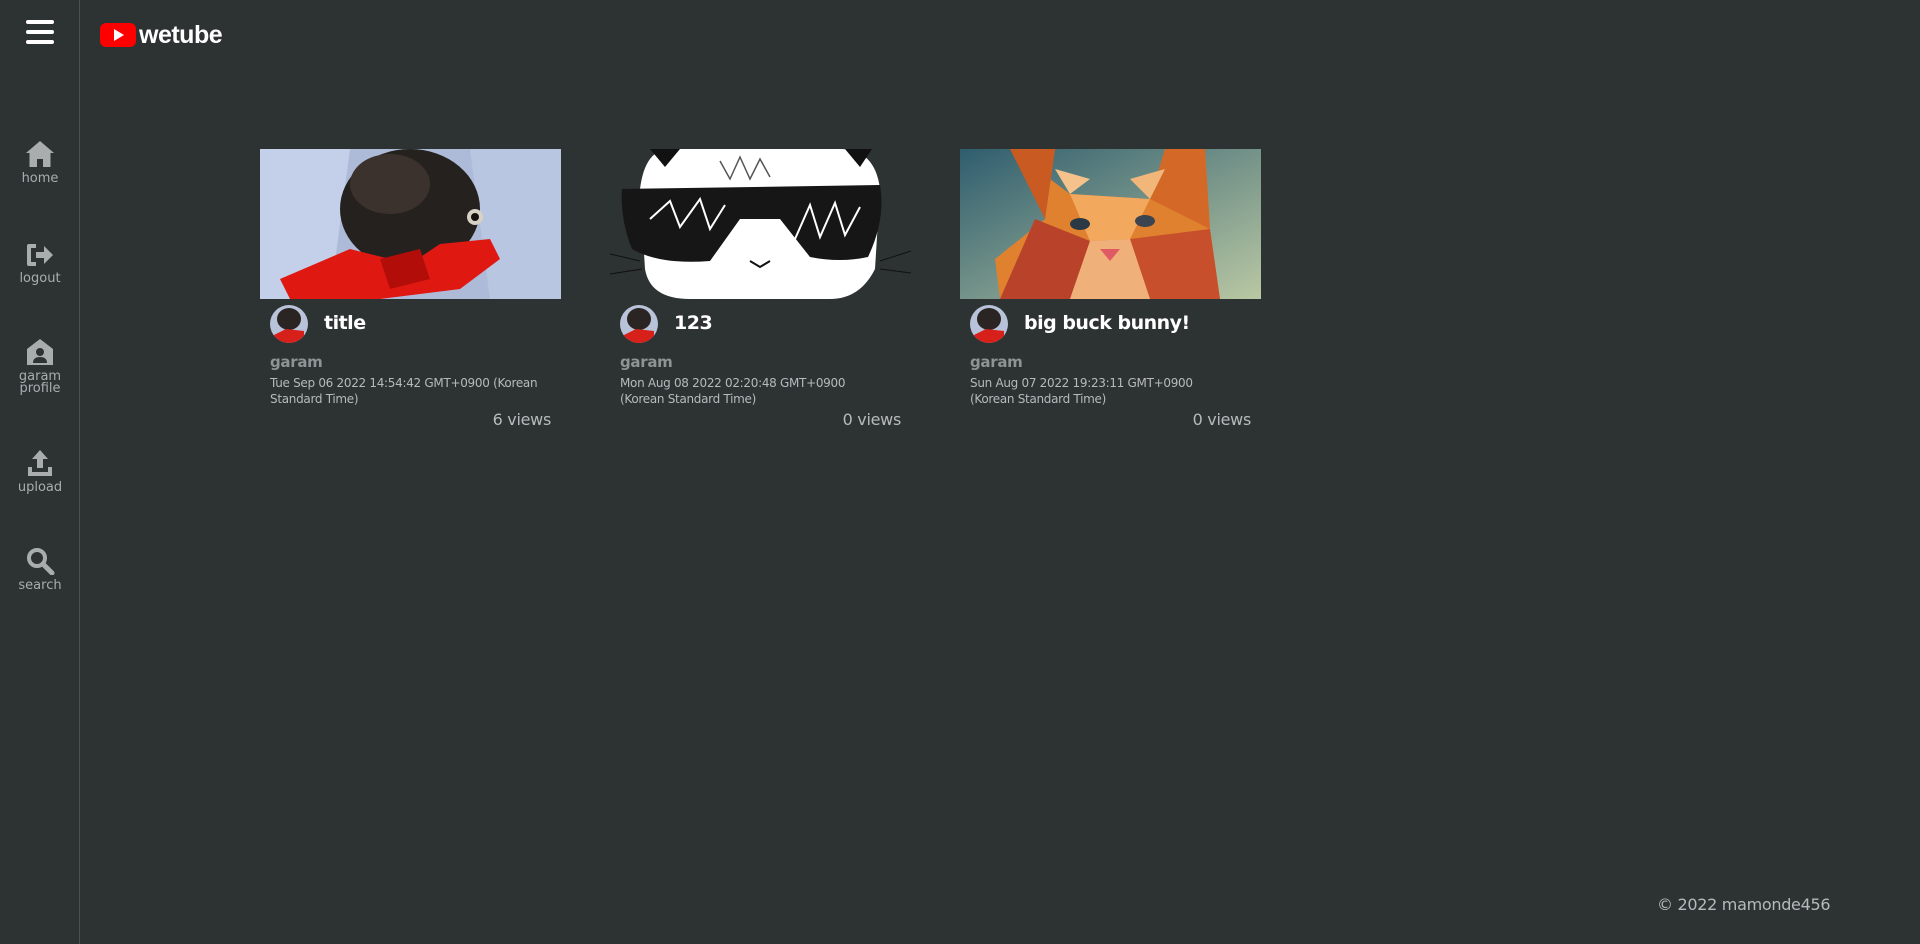 This screenshot has width=1920, height=944. I want to click on youtube-play-icon, so click(118, 35).